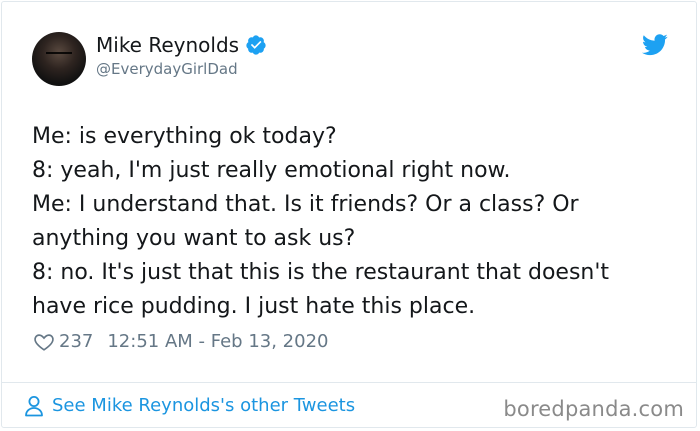 This screenshot has width=700, height=431. I want to click on author-handle: @EverydayGirlDad, so click(167, 69).